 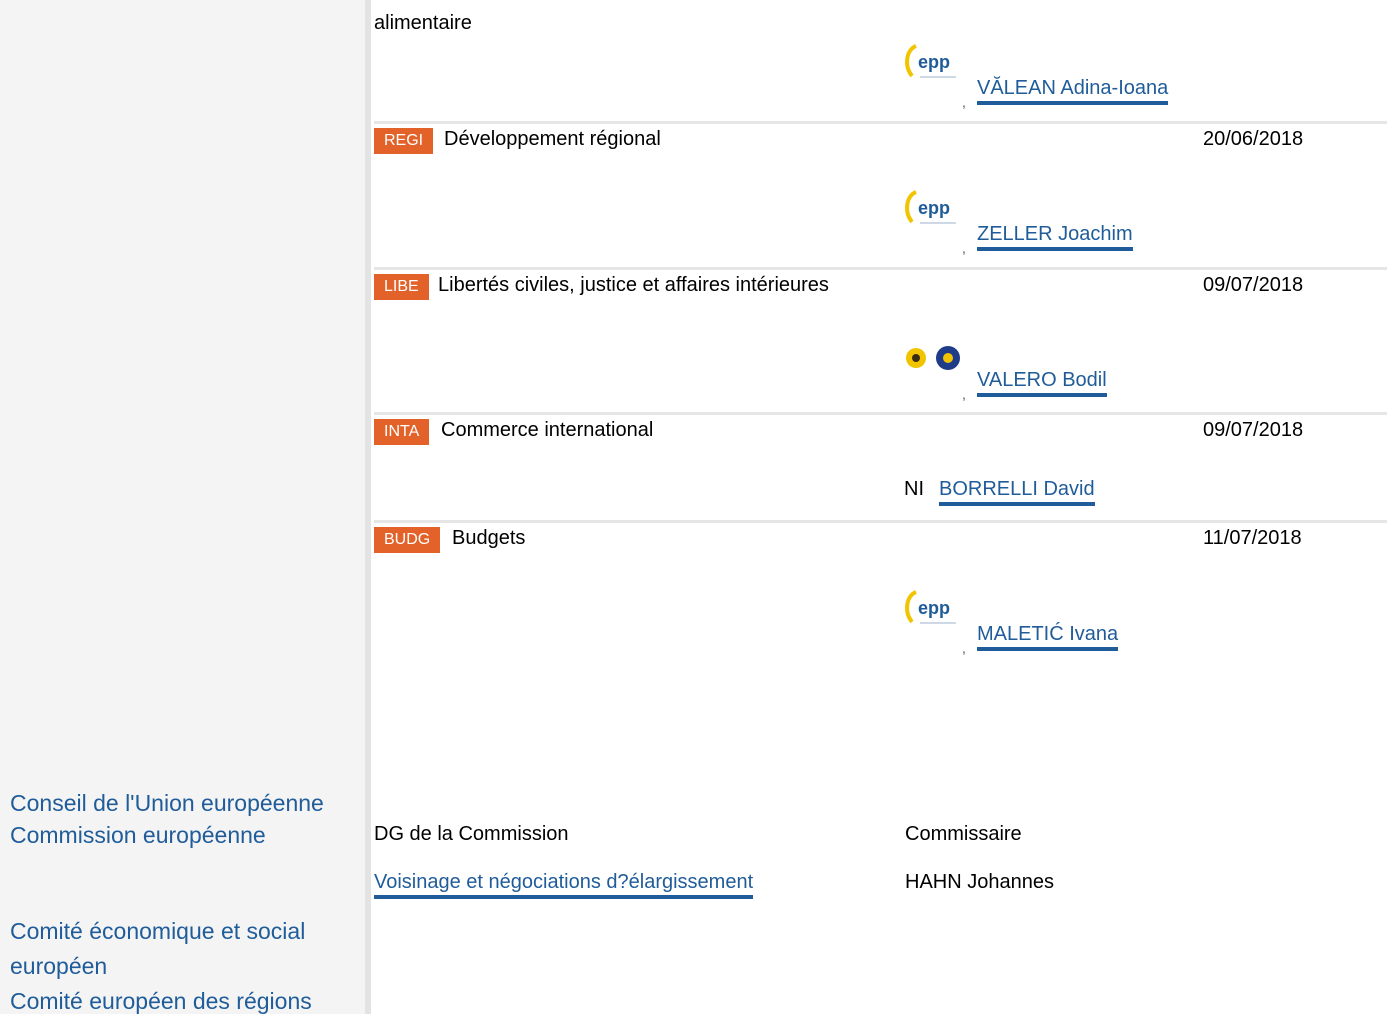 I want to click on sidebar-link-commission: Commission européenne, so click(x=138, y=835).